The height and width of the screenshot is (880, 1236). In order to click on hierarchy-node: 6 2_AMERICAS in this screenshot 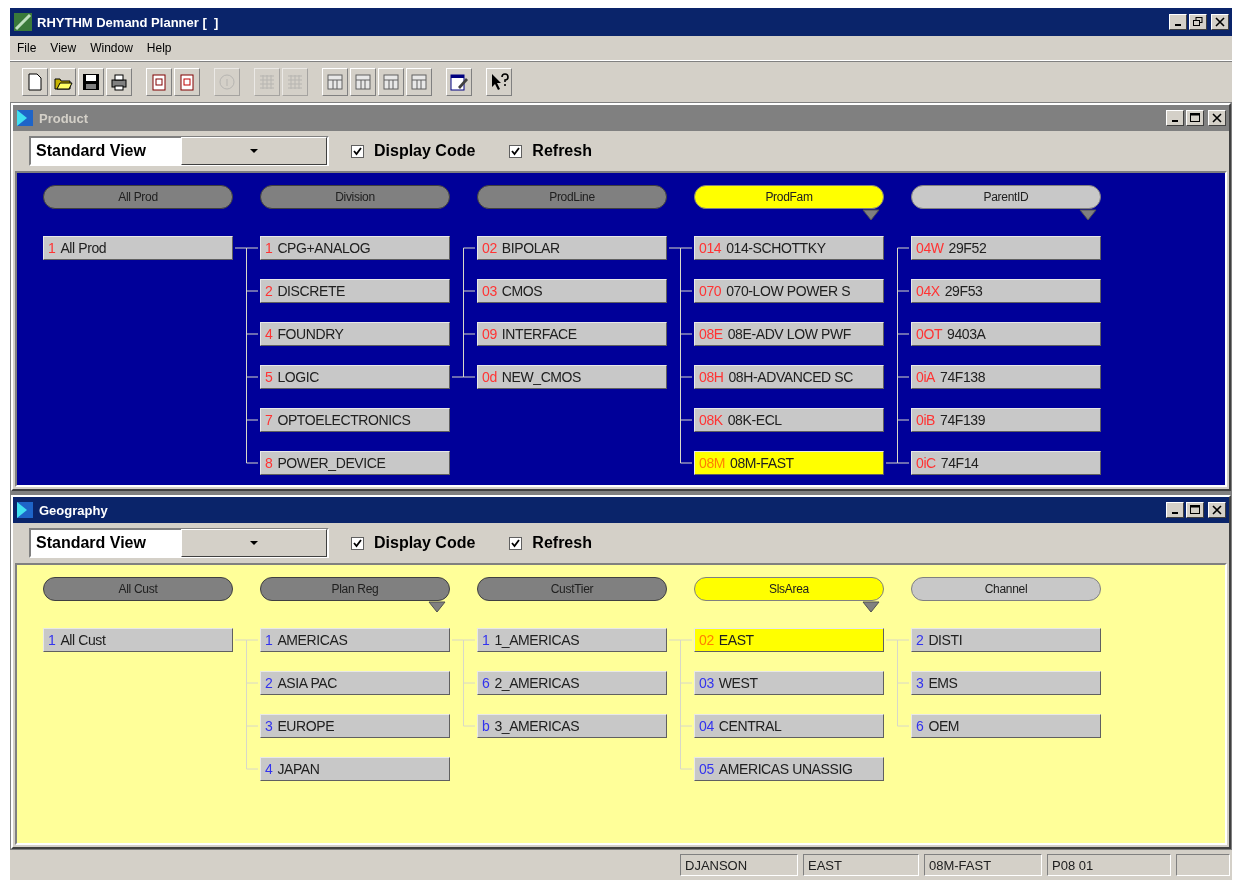, I will do `click(572, 683)`.